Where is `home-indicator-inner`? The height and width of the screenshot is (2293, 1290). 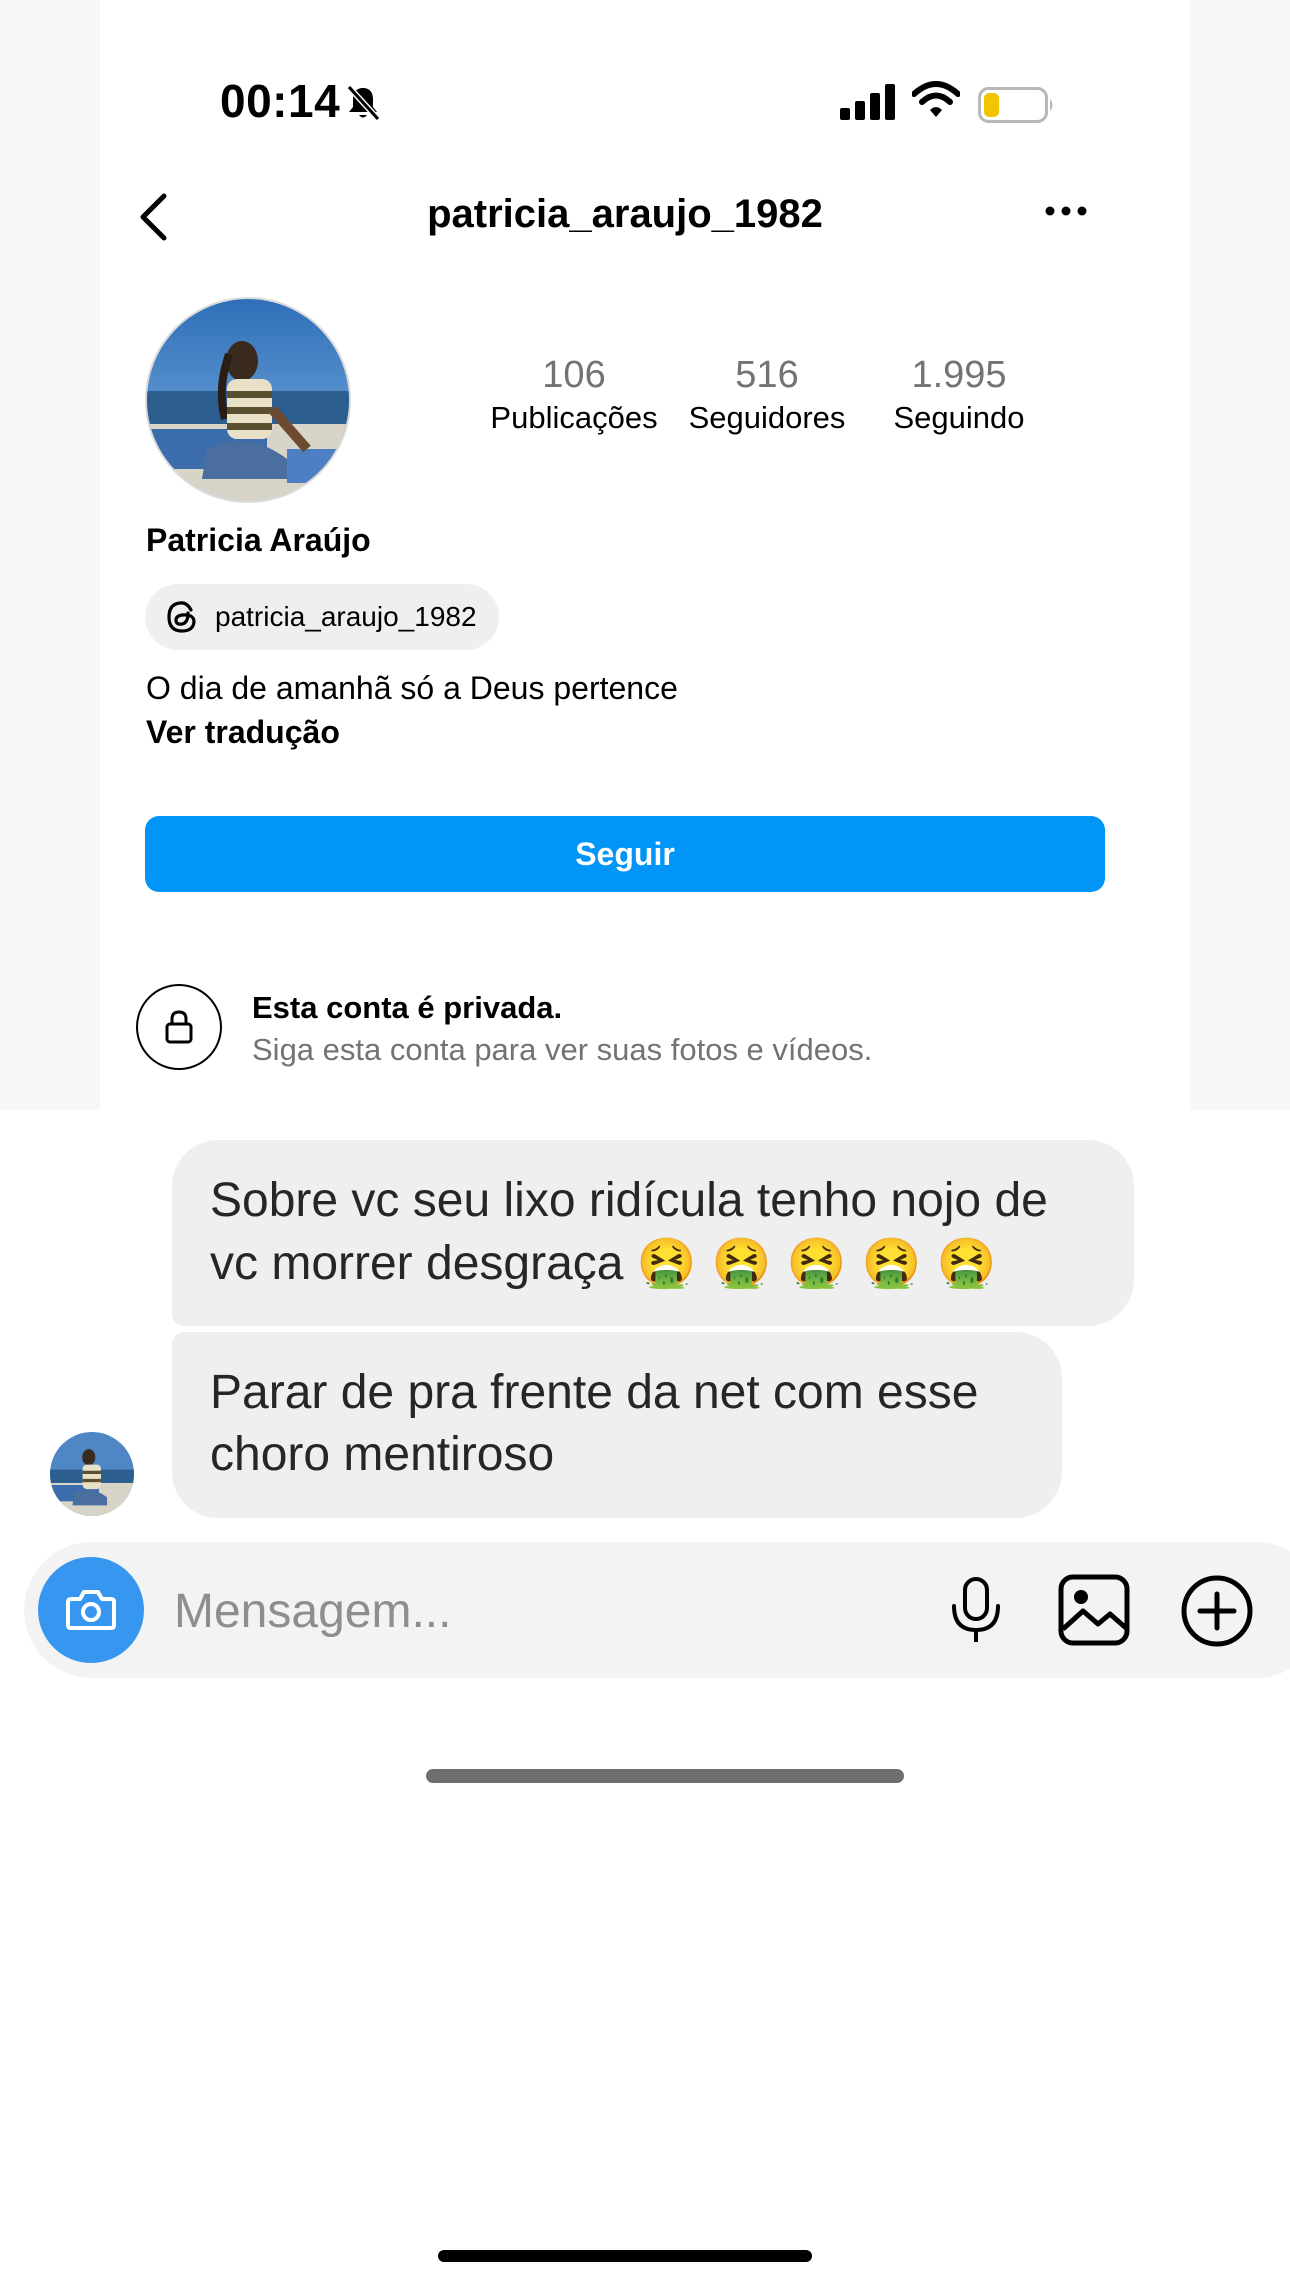
home-indicator-inner is located at coordinates (665, 1776).